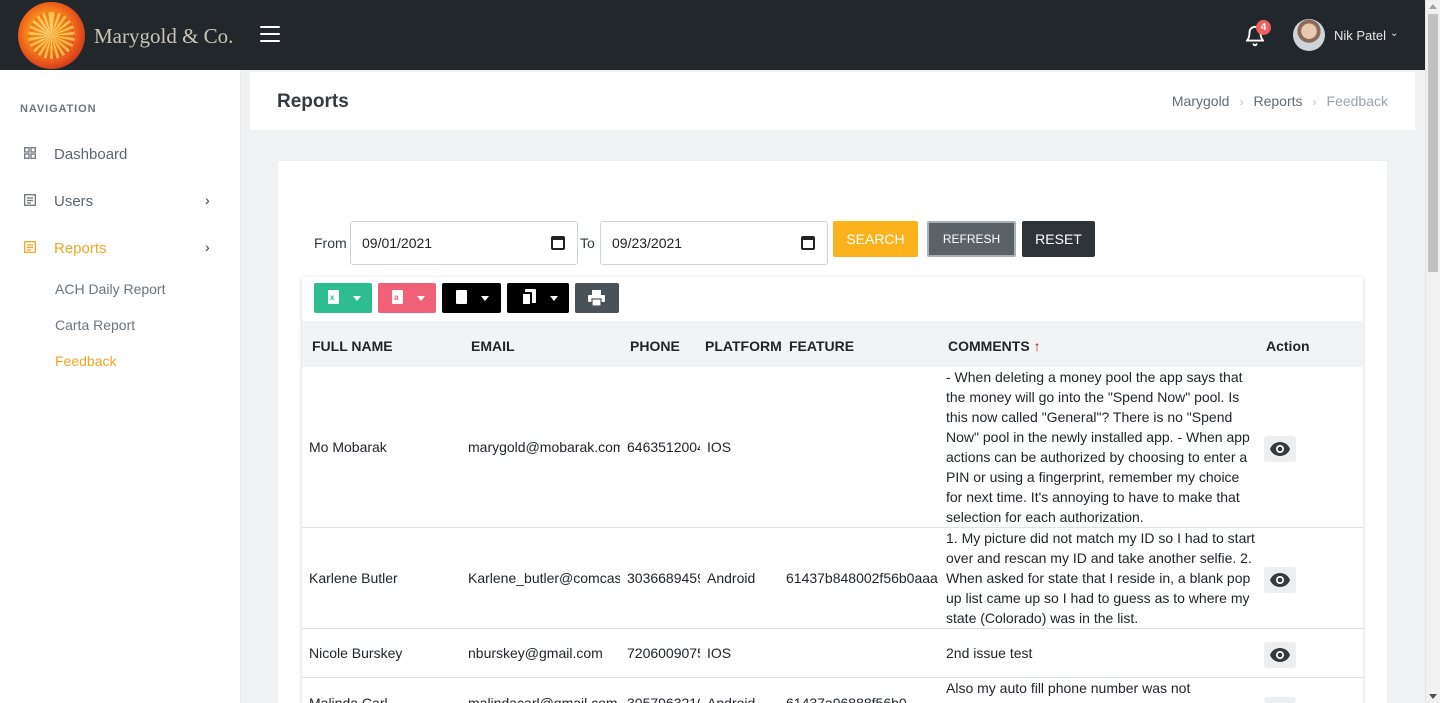  I want to click on cell-email: nburskey@gmail.com, so click(535, 653).